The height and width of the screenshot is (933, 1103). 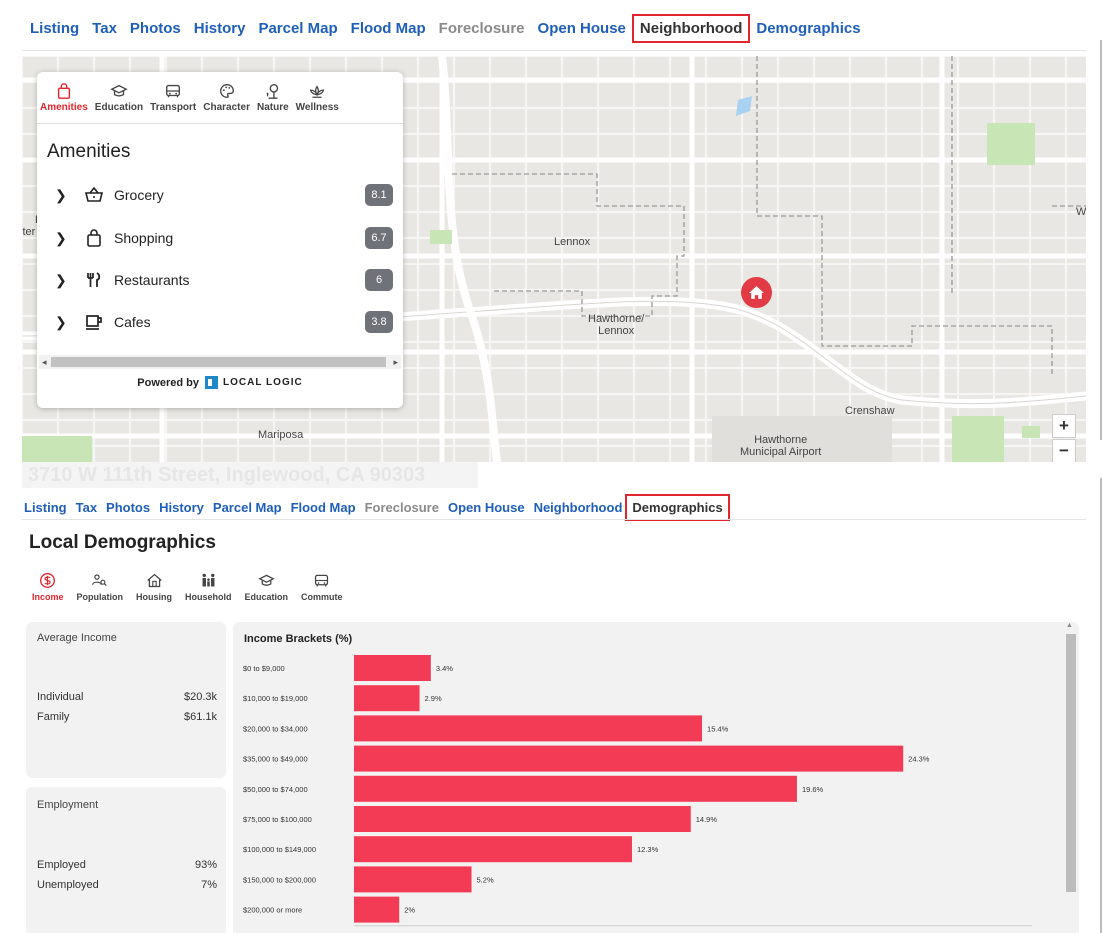 What do you see at coordinates (89, 151) in the screenshot?
I see `amenities-heading: Amenities` at bounding box center [89, 151].